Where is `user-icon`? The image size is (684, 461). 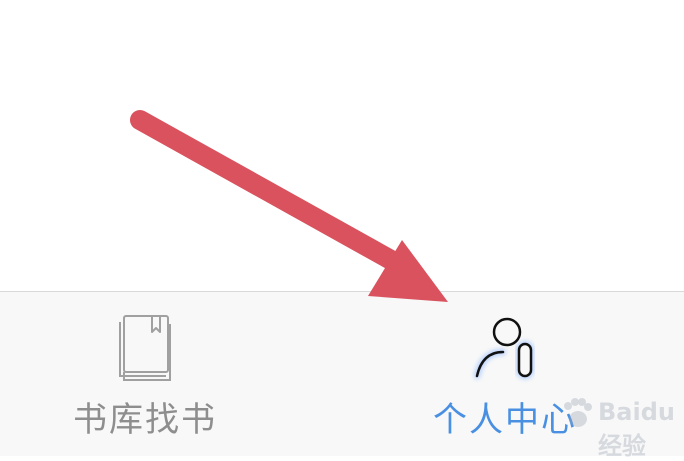 user-icon is located at coordinates (504, 348).